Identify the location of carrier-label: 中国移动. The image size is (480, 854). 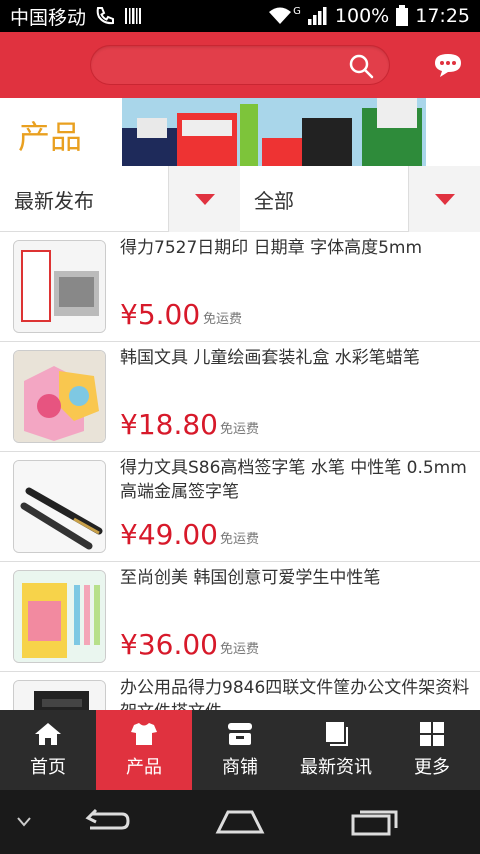
(48, 17).